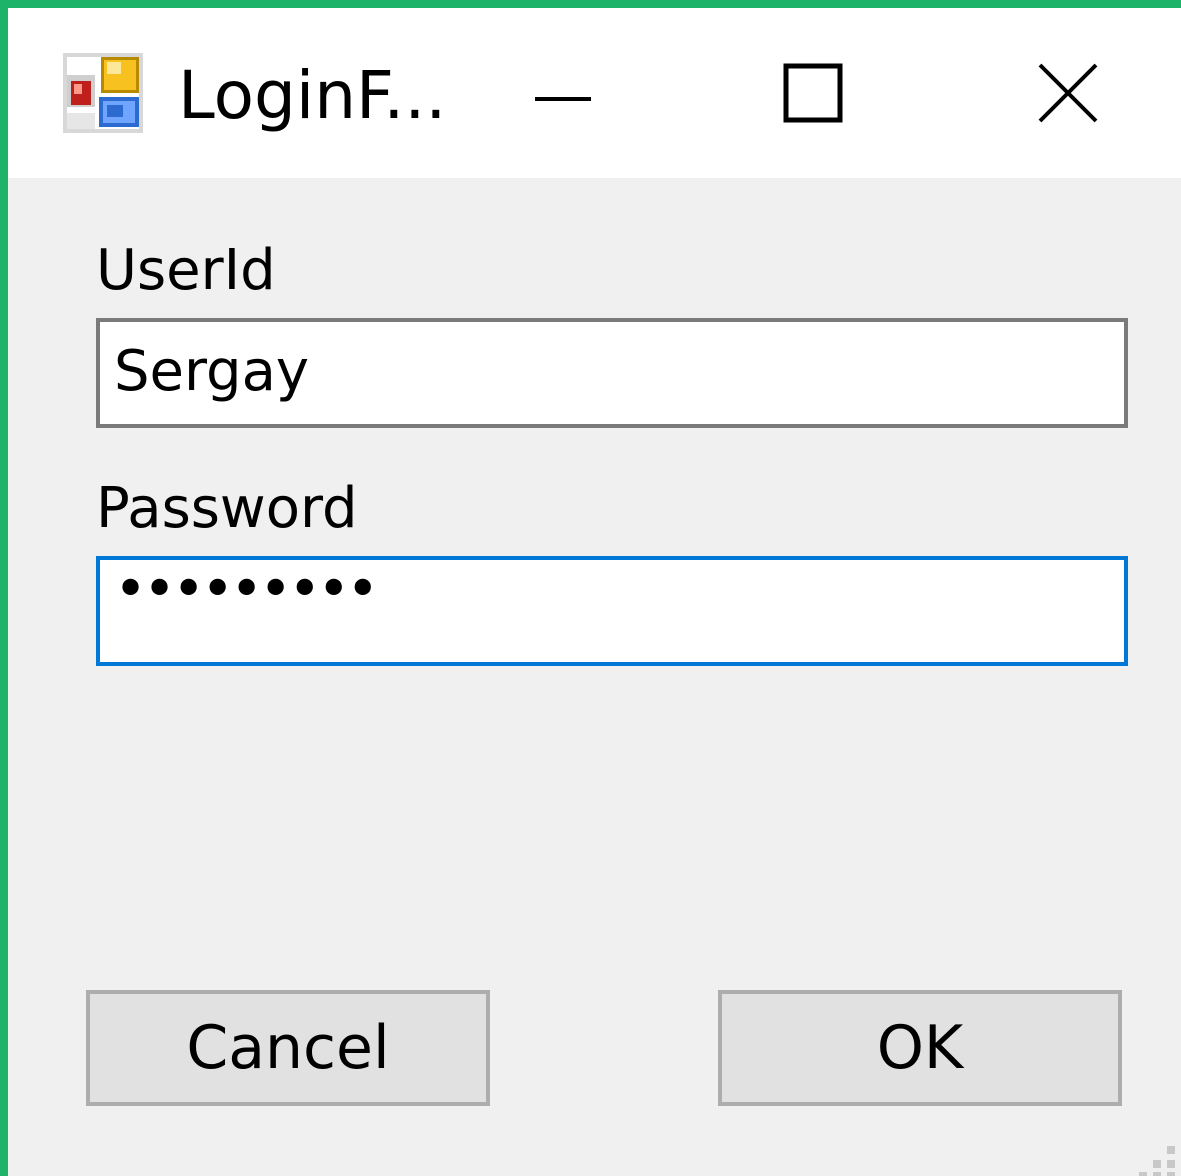 The image size is (1181, 1176). What do you see at coordinates (612, 373) in the screenshot?
I see `userid-input: Sergay` at bounding box center [612, 373].